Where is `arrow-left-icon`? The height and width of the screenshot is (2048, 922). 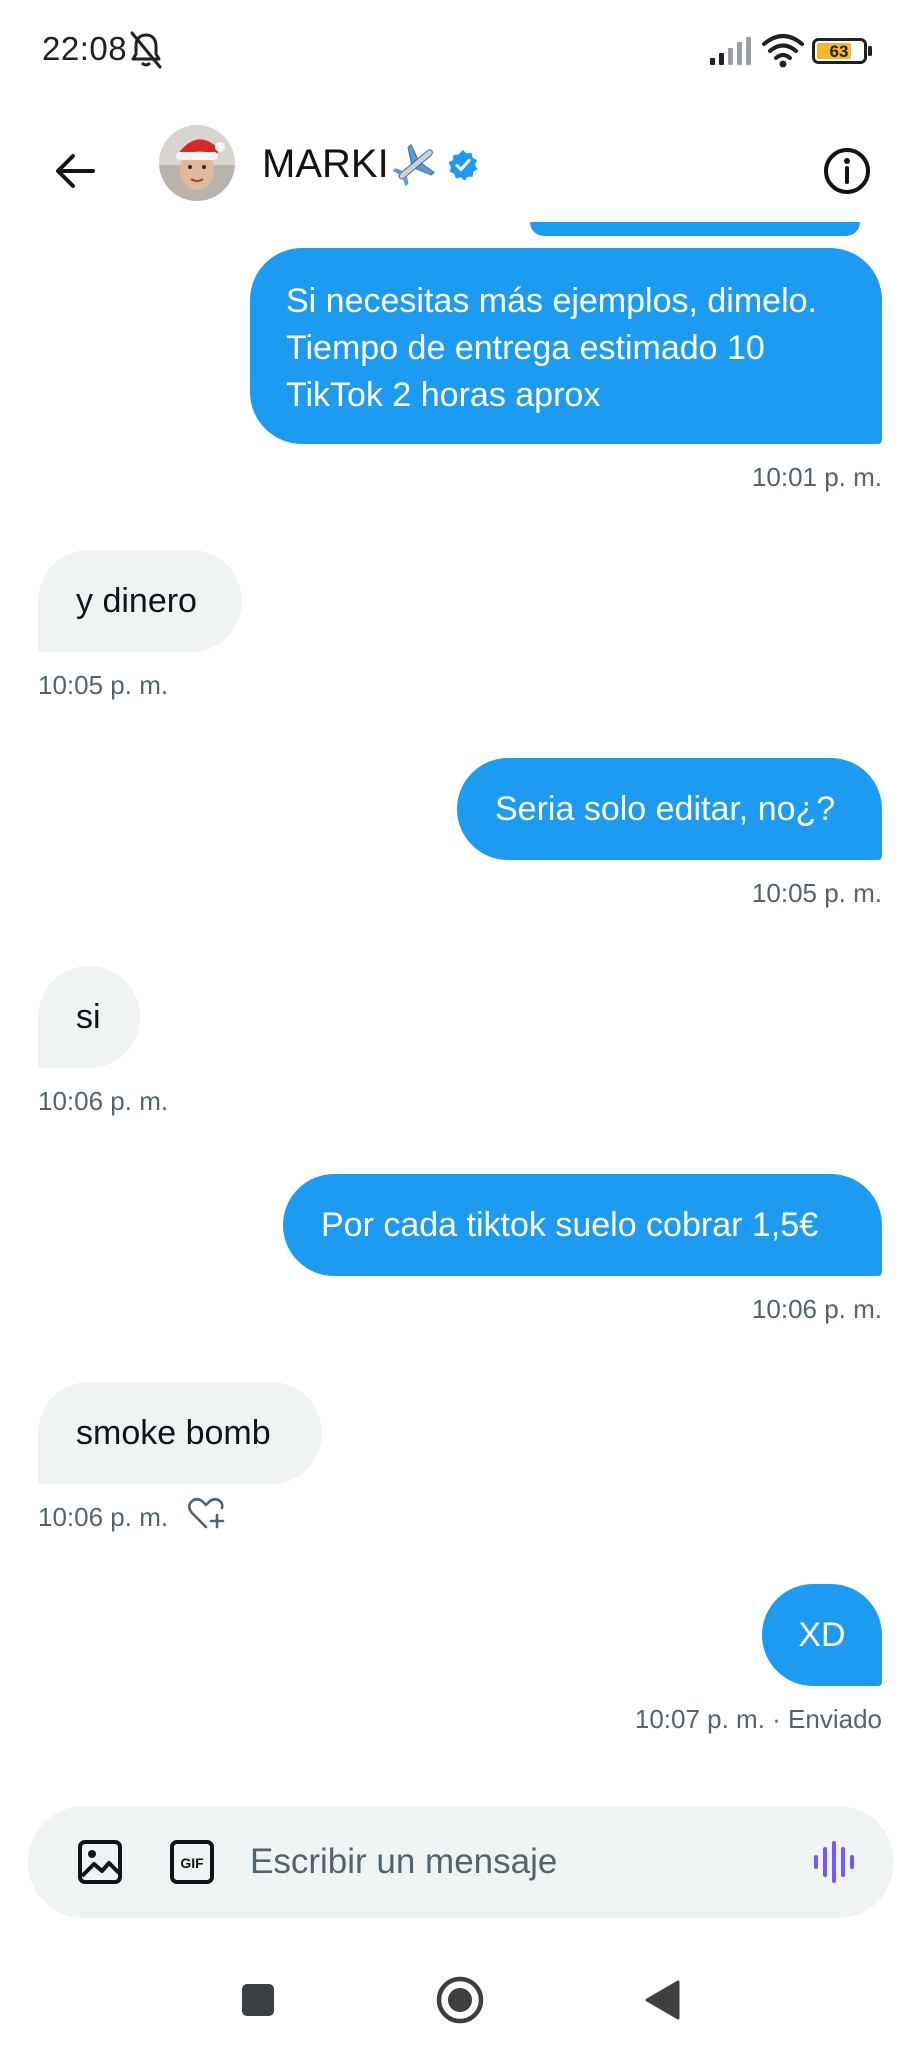
arrow-left-icon is located at coordinates (75, 171).